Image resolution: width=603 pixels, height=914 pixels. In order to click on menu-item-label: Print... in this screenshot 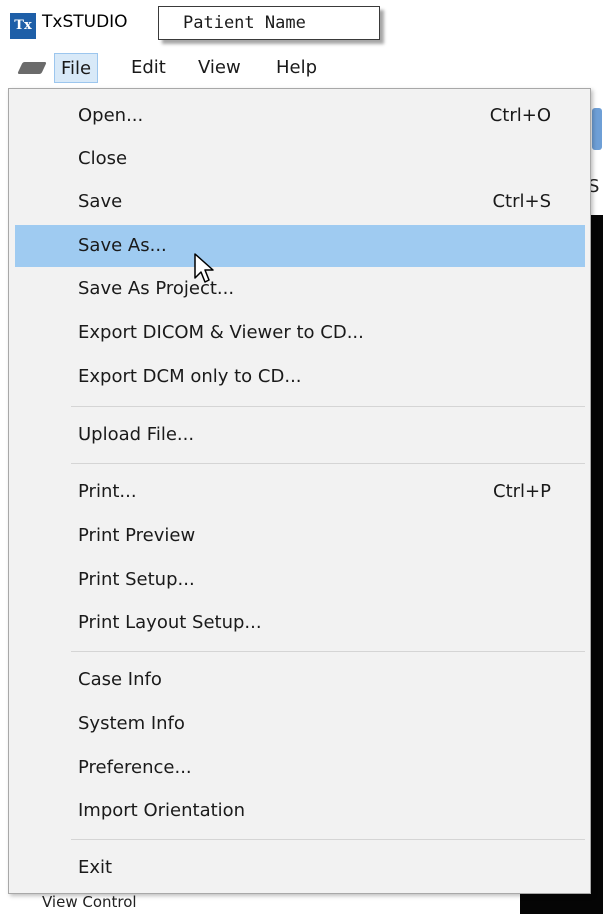, I will do `click(107, 491)`.